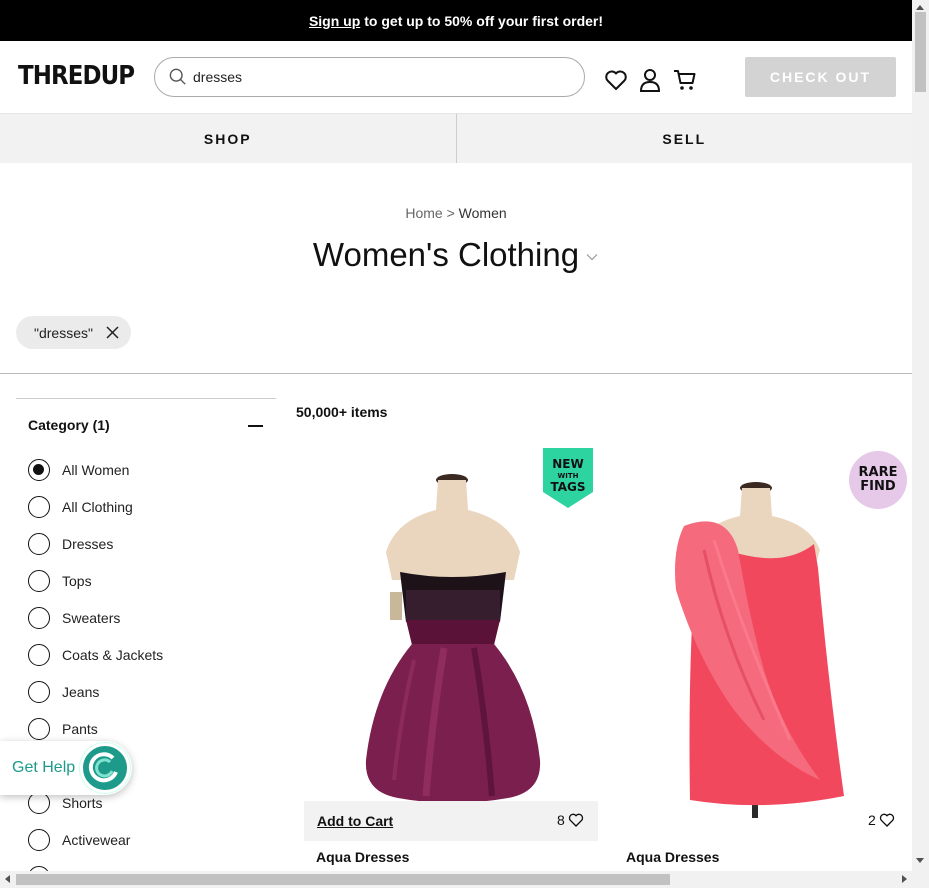 This screenshot has height=888, width=929. What do you see at coordinates (63, 332) in the screenshot?
I see `filter-chip-label: "dresses"` at bounding box center [63, 332].